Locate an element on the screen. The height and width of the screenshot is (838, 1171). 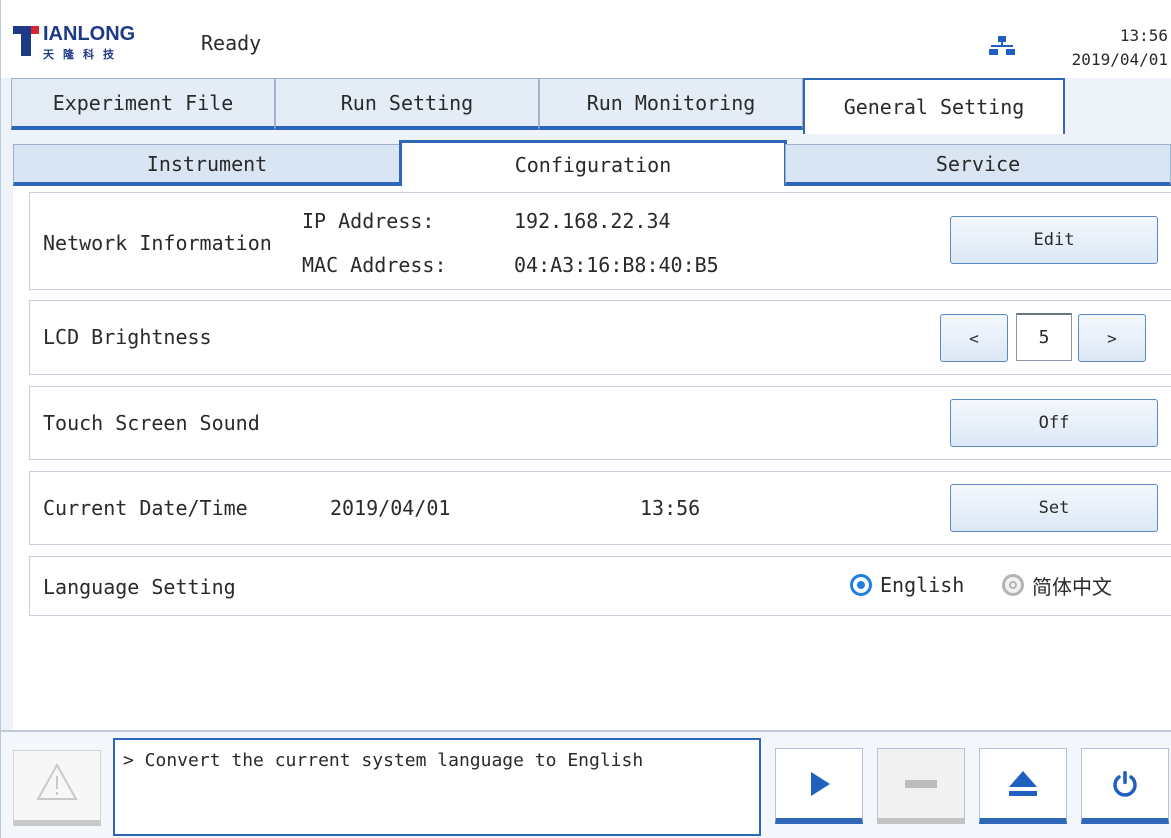
tab-run-setting: Run Setting is located at coordinates (407, 104).